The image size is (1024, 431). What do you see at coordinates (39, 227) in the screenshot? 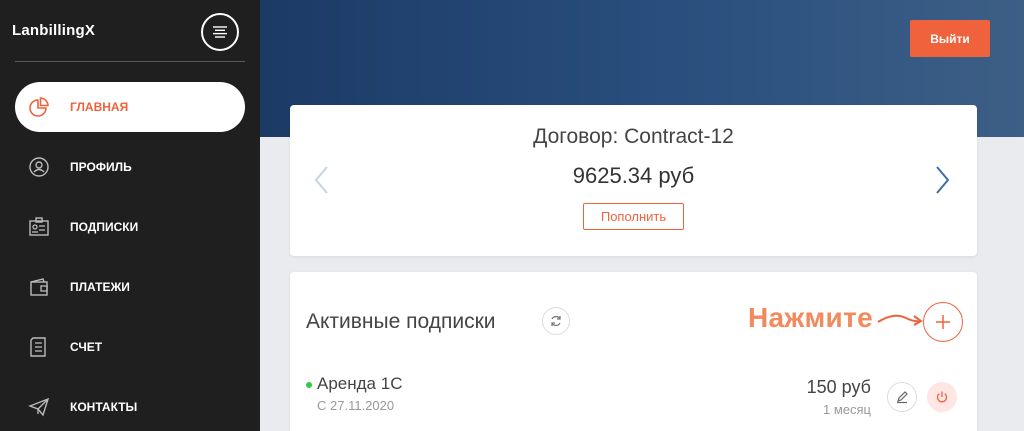
I see `id-card-icon` at bounding box center [39, 227].